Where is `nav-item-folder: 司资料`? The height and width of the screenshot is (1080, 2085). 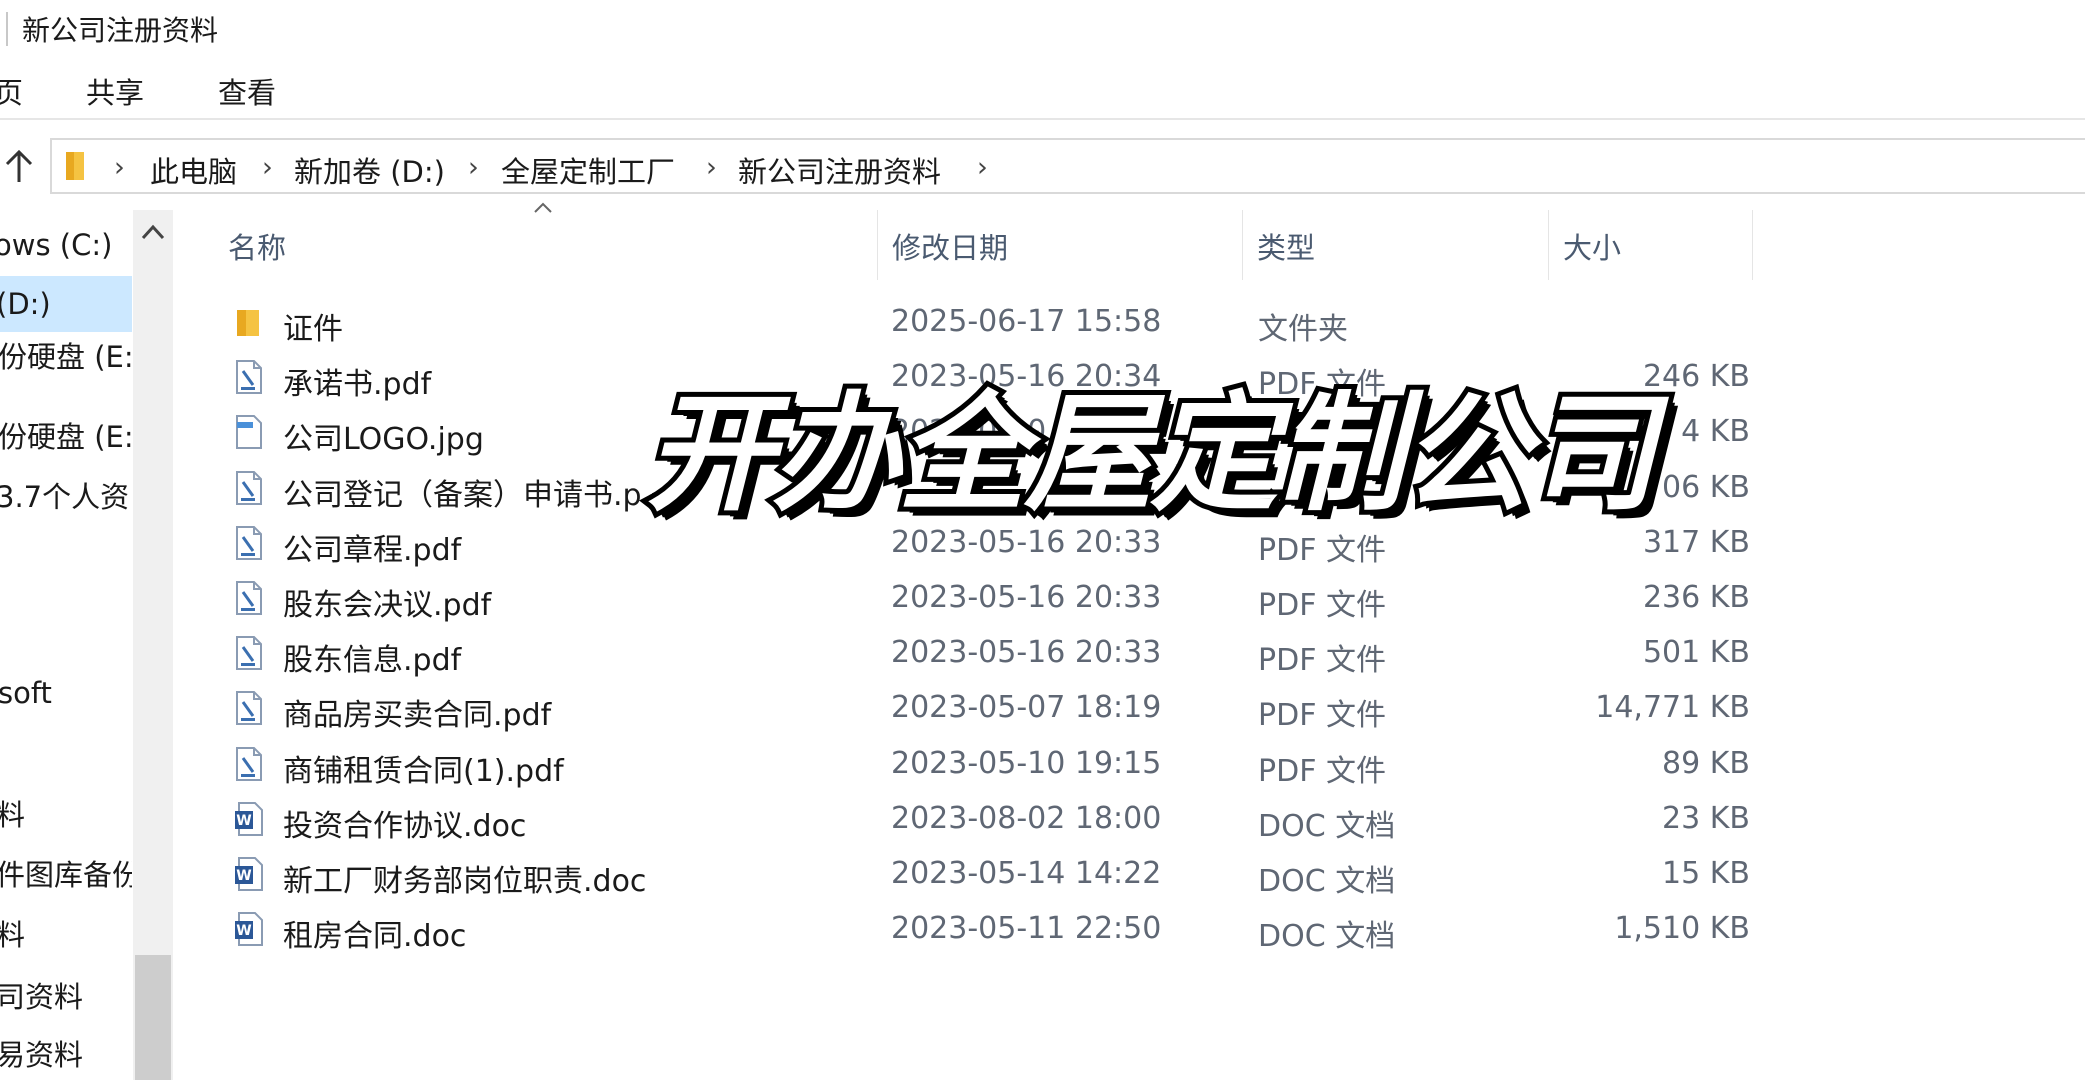 nav-item-folder: 司资料 is located at coordinates (66, 997).